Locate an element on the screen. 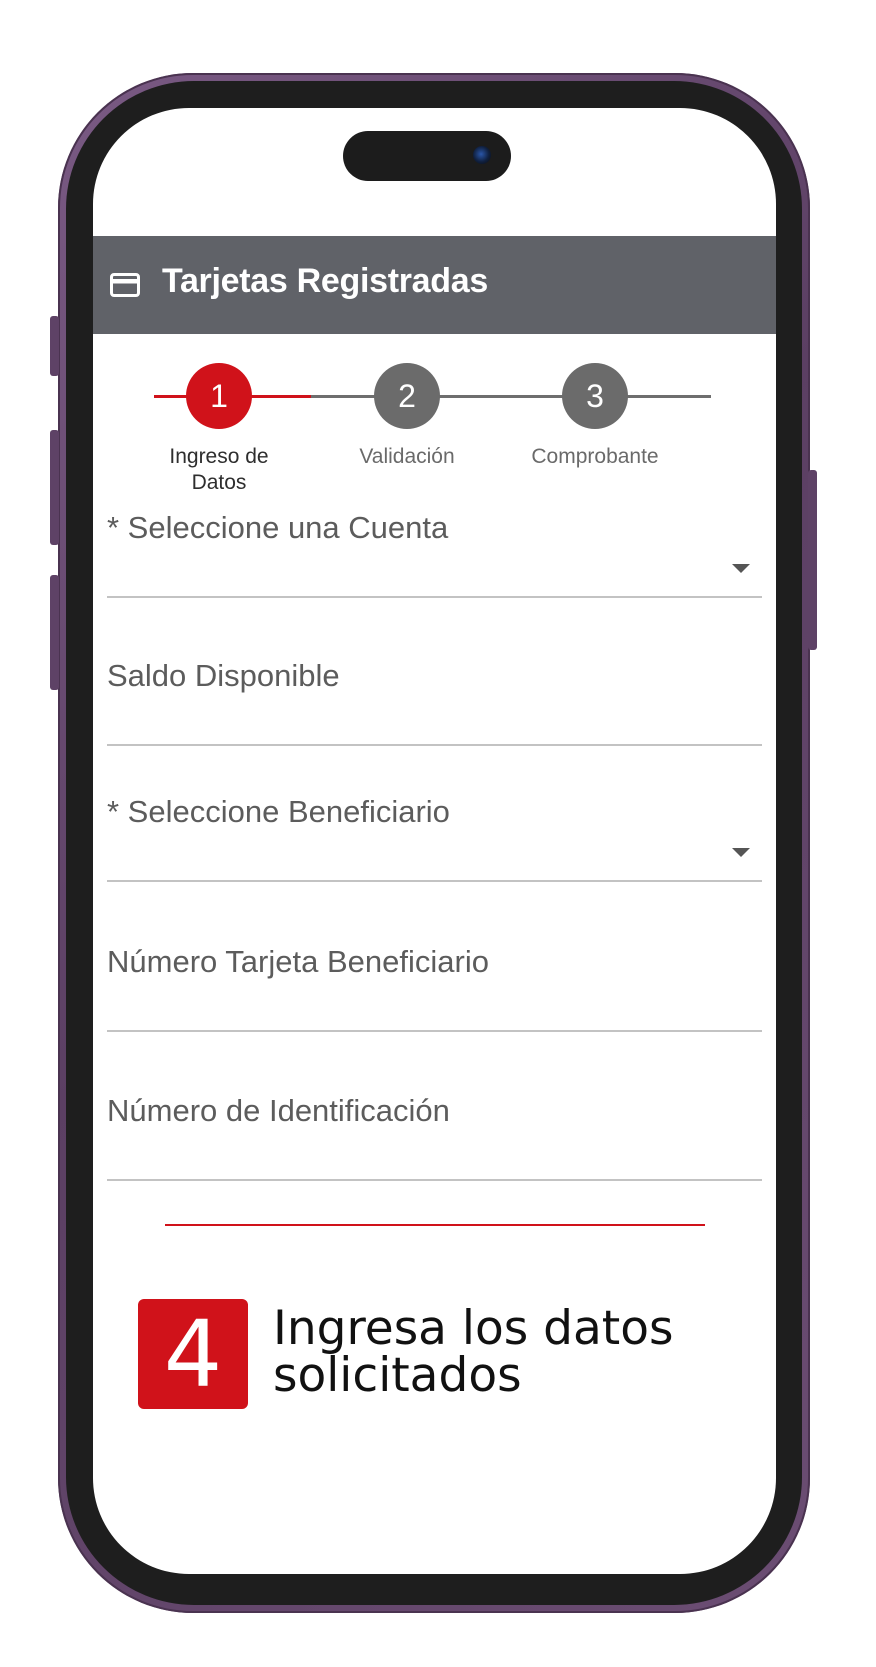 The image size is (876, 1667). dynamic-island is located at coordinates (427, 156).